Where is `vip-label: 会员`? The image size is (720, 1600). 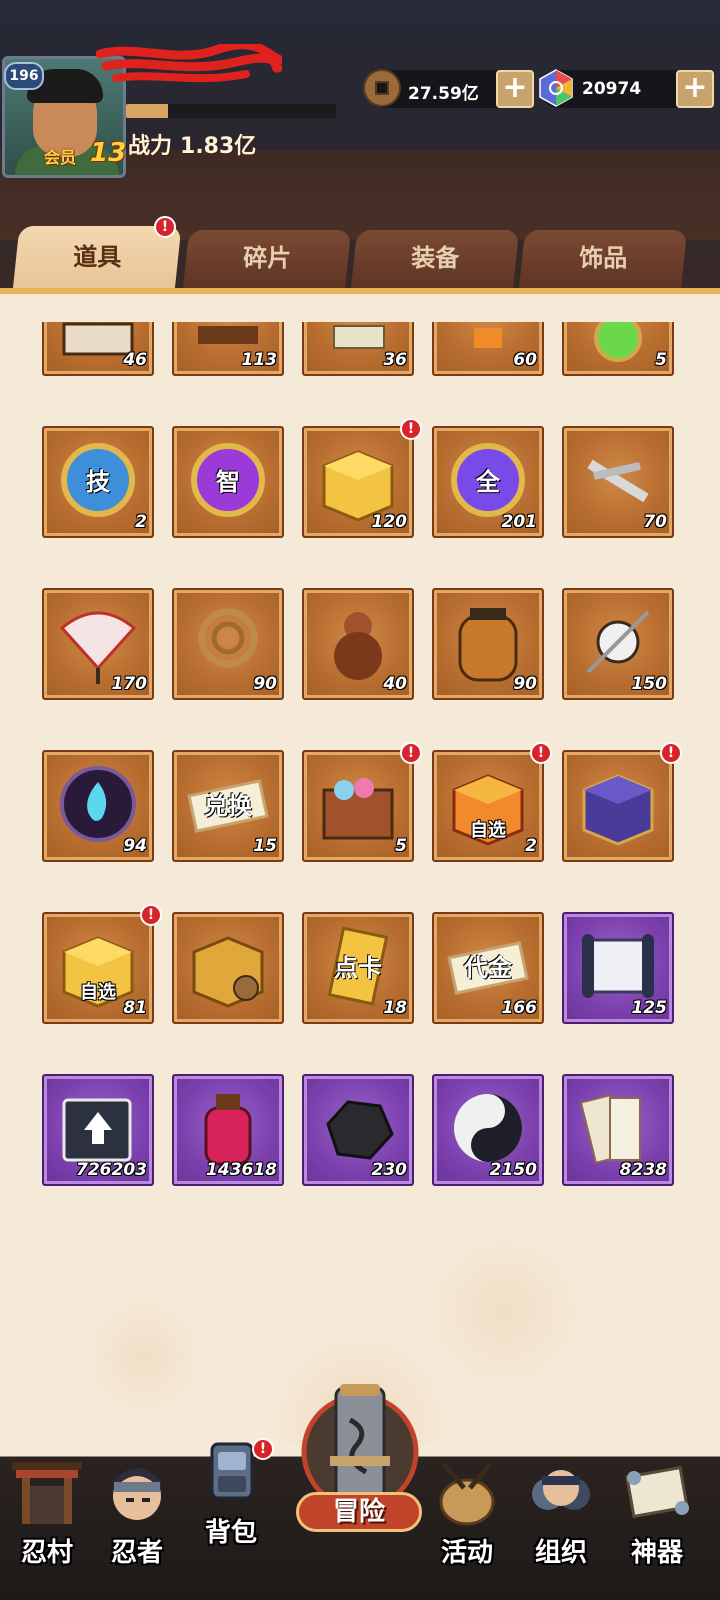
vip-label: 会员 is located at coordinates (60, 157).